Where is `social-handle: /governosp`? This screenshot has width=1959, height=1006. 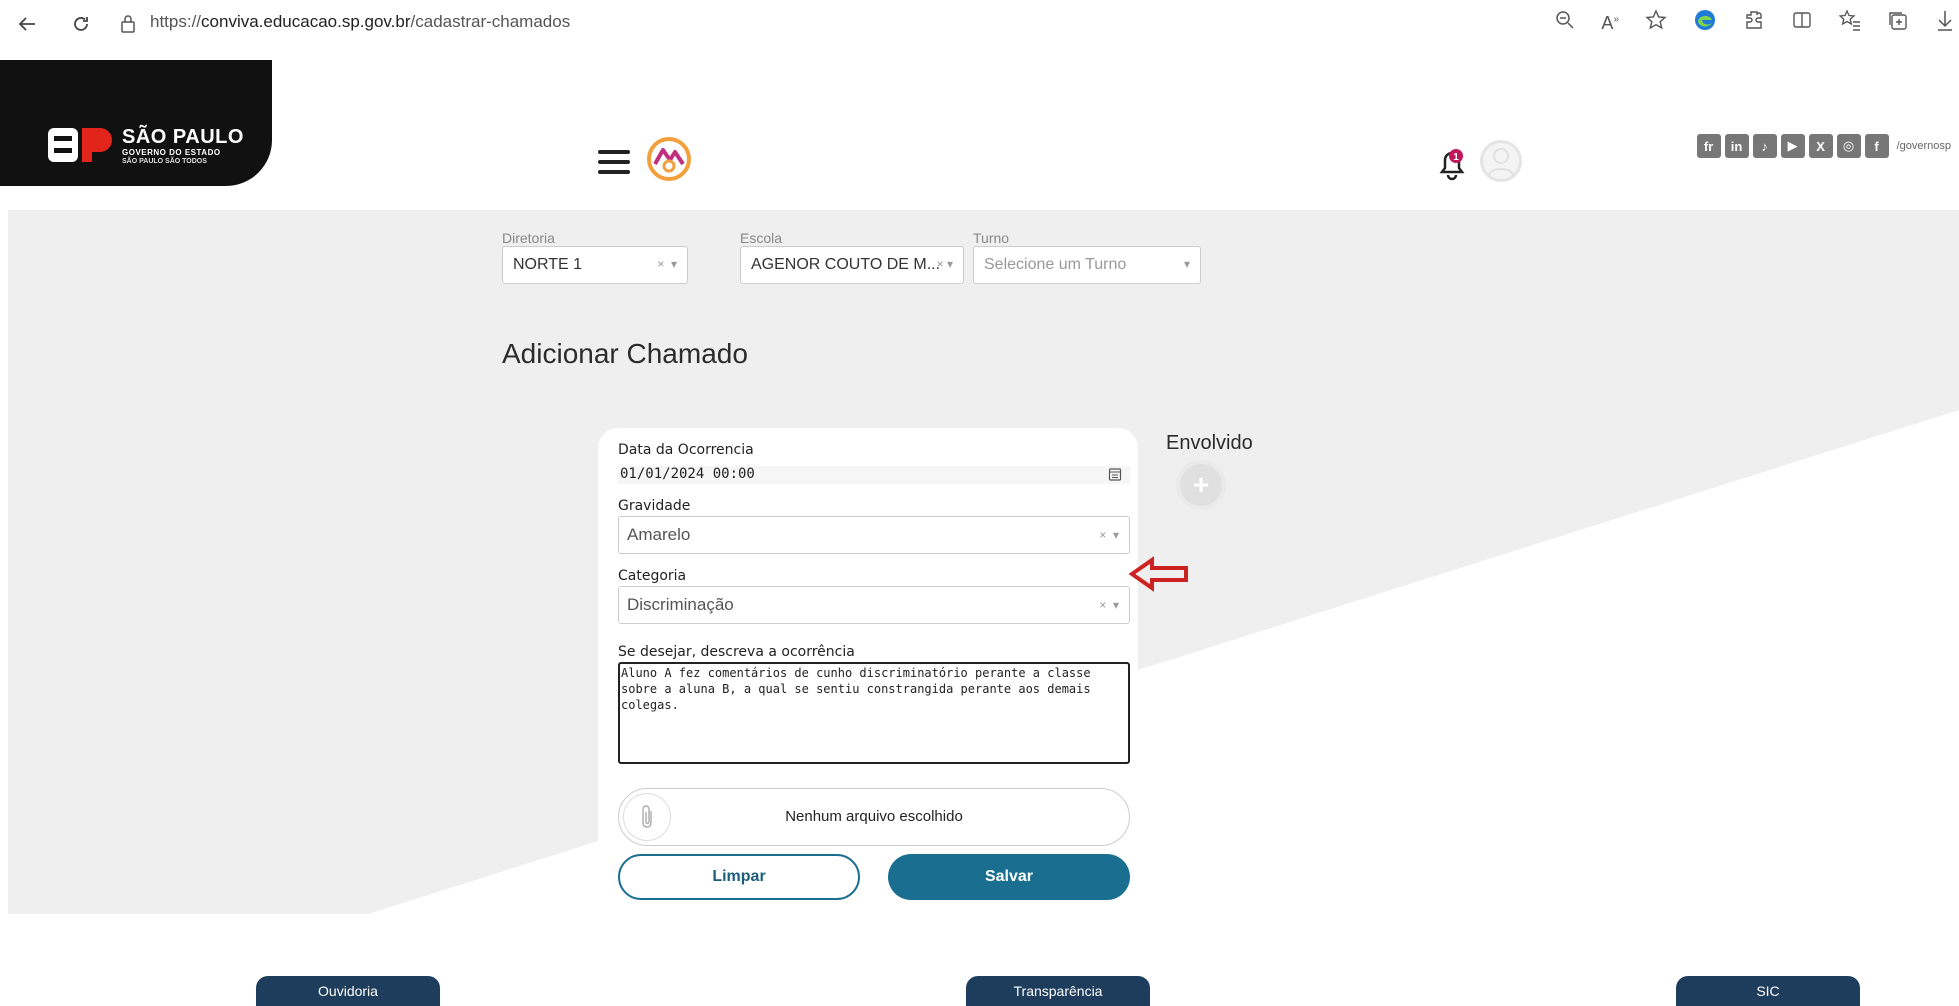 social-handle: /governosp is located at coordinates (1923, 146).